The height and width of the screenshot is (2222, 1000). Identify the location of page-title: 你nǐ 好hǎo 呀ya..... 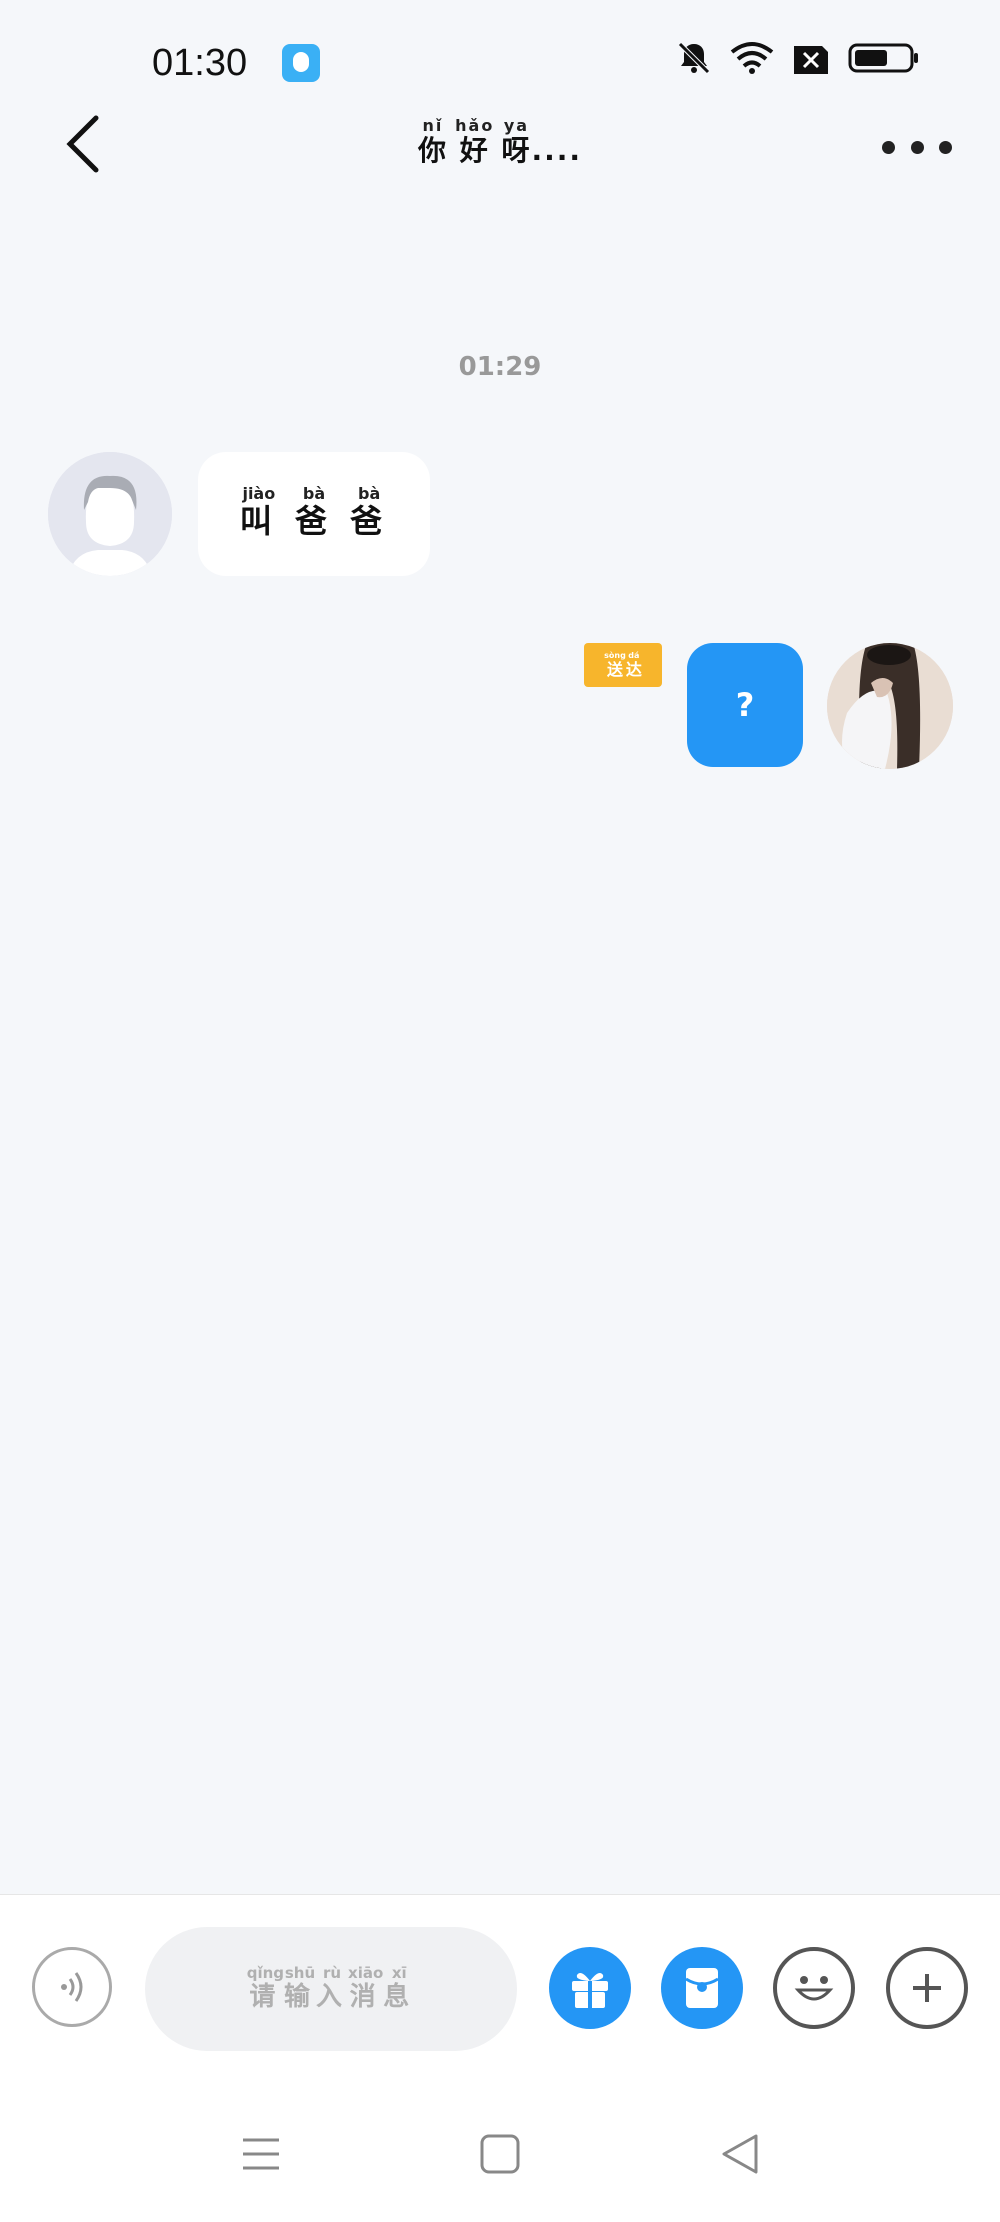
(500, 142).